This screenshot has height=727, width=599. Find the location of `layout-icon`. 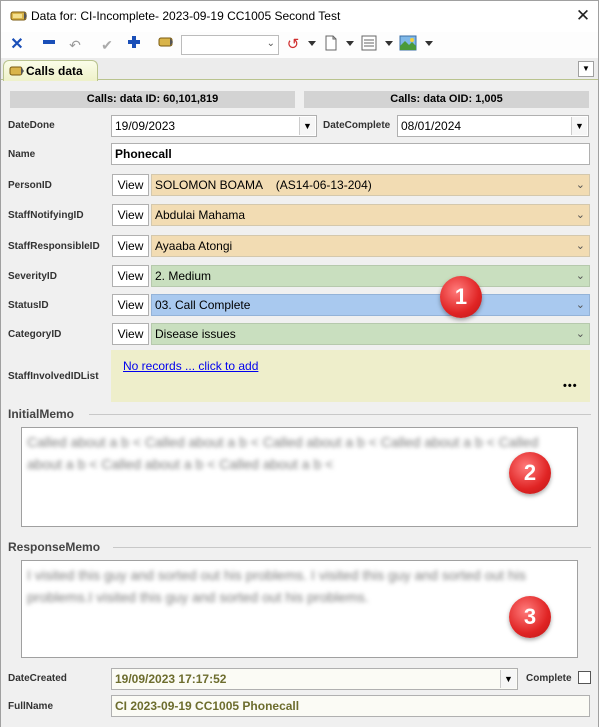

layout-icon is located at coordinates (369, 45).